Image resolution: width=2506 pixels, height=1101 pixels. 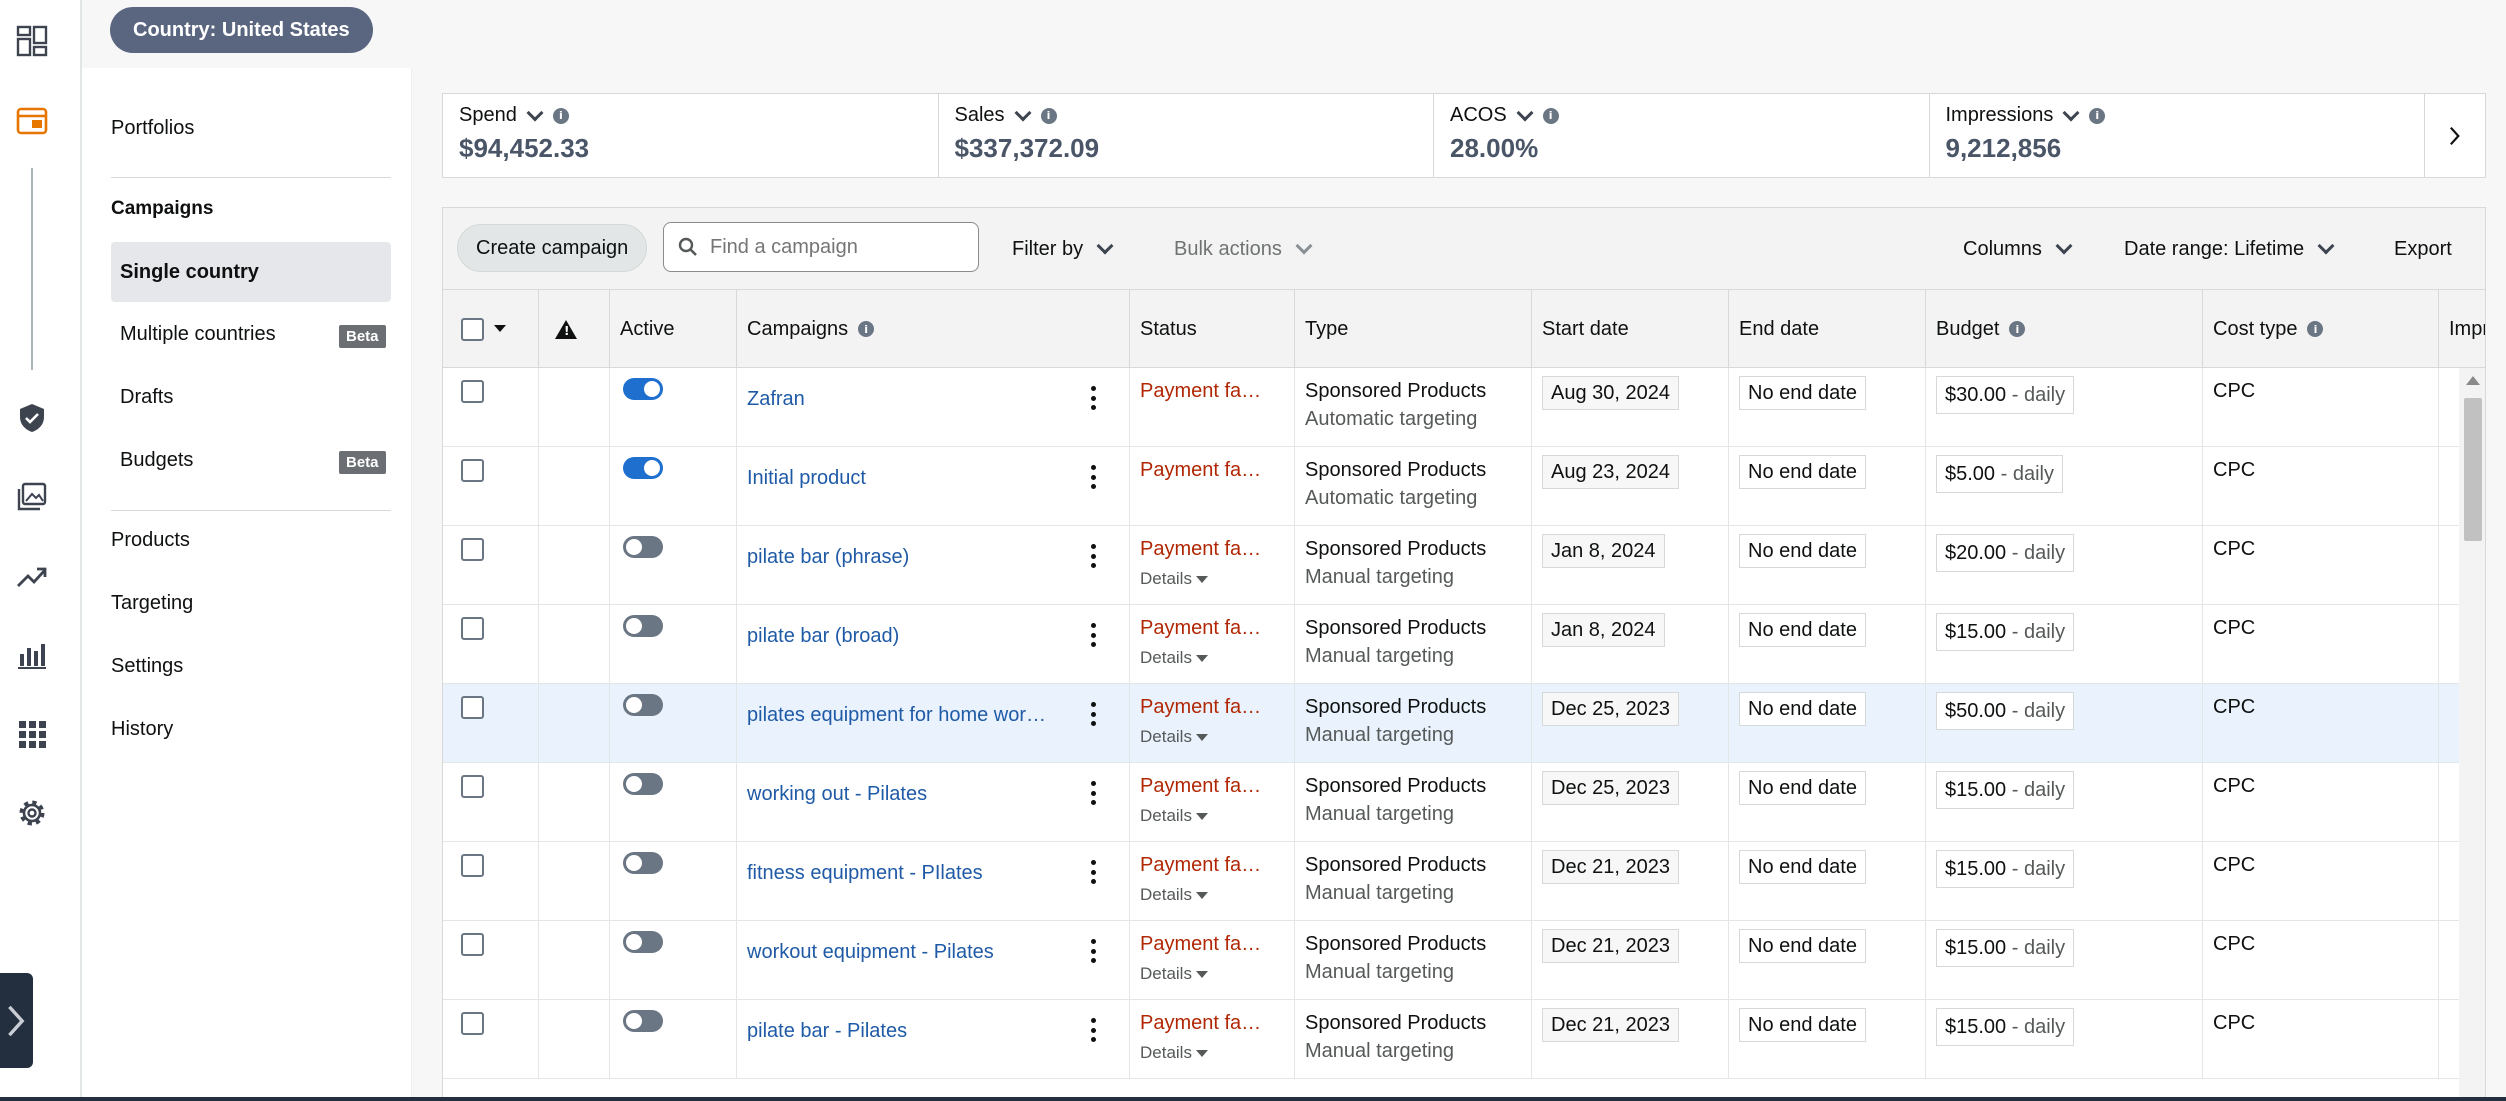 I want to click on select-all-checkbox, so click(x=472, y=329).